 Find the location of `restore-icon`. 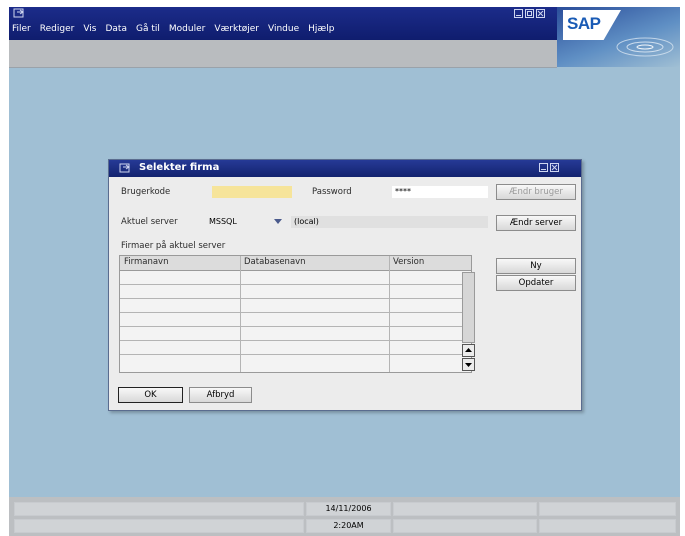

restore-icon is located at coordinates (529, 13).